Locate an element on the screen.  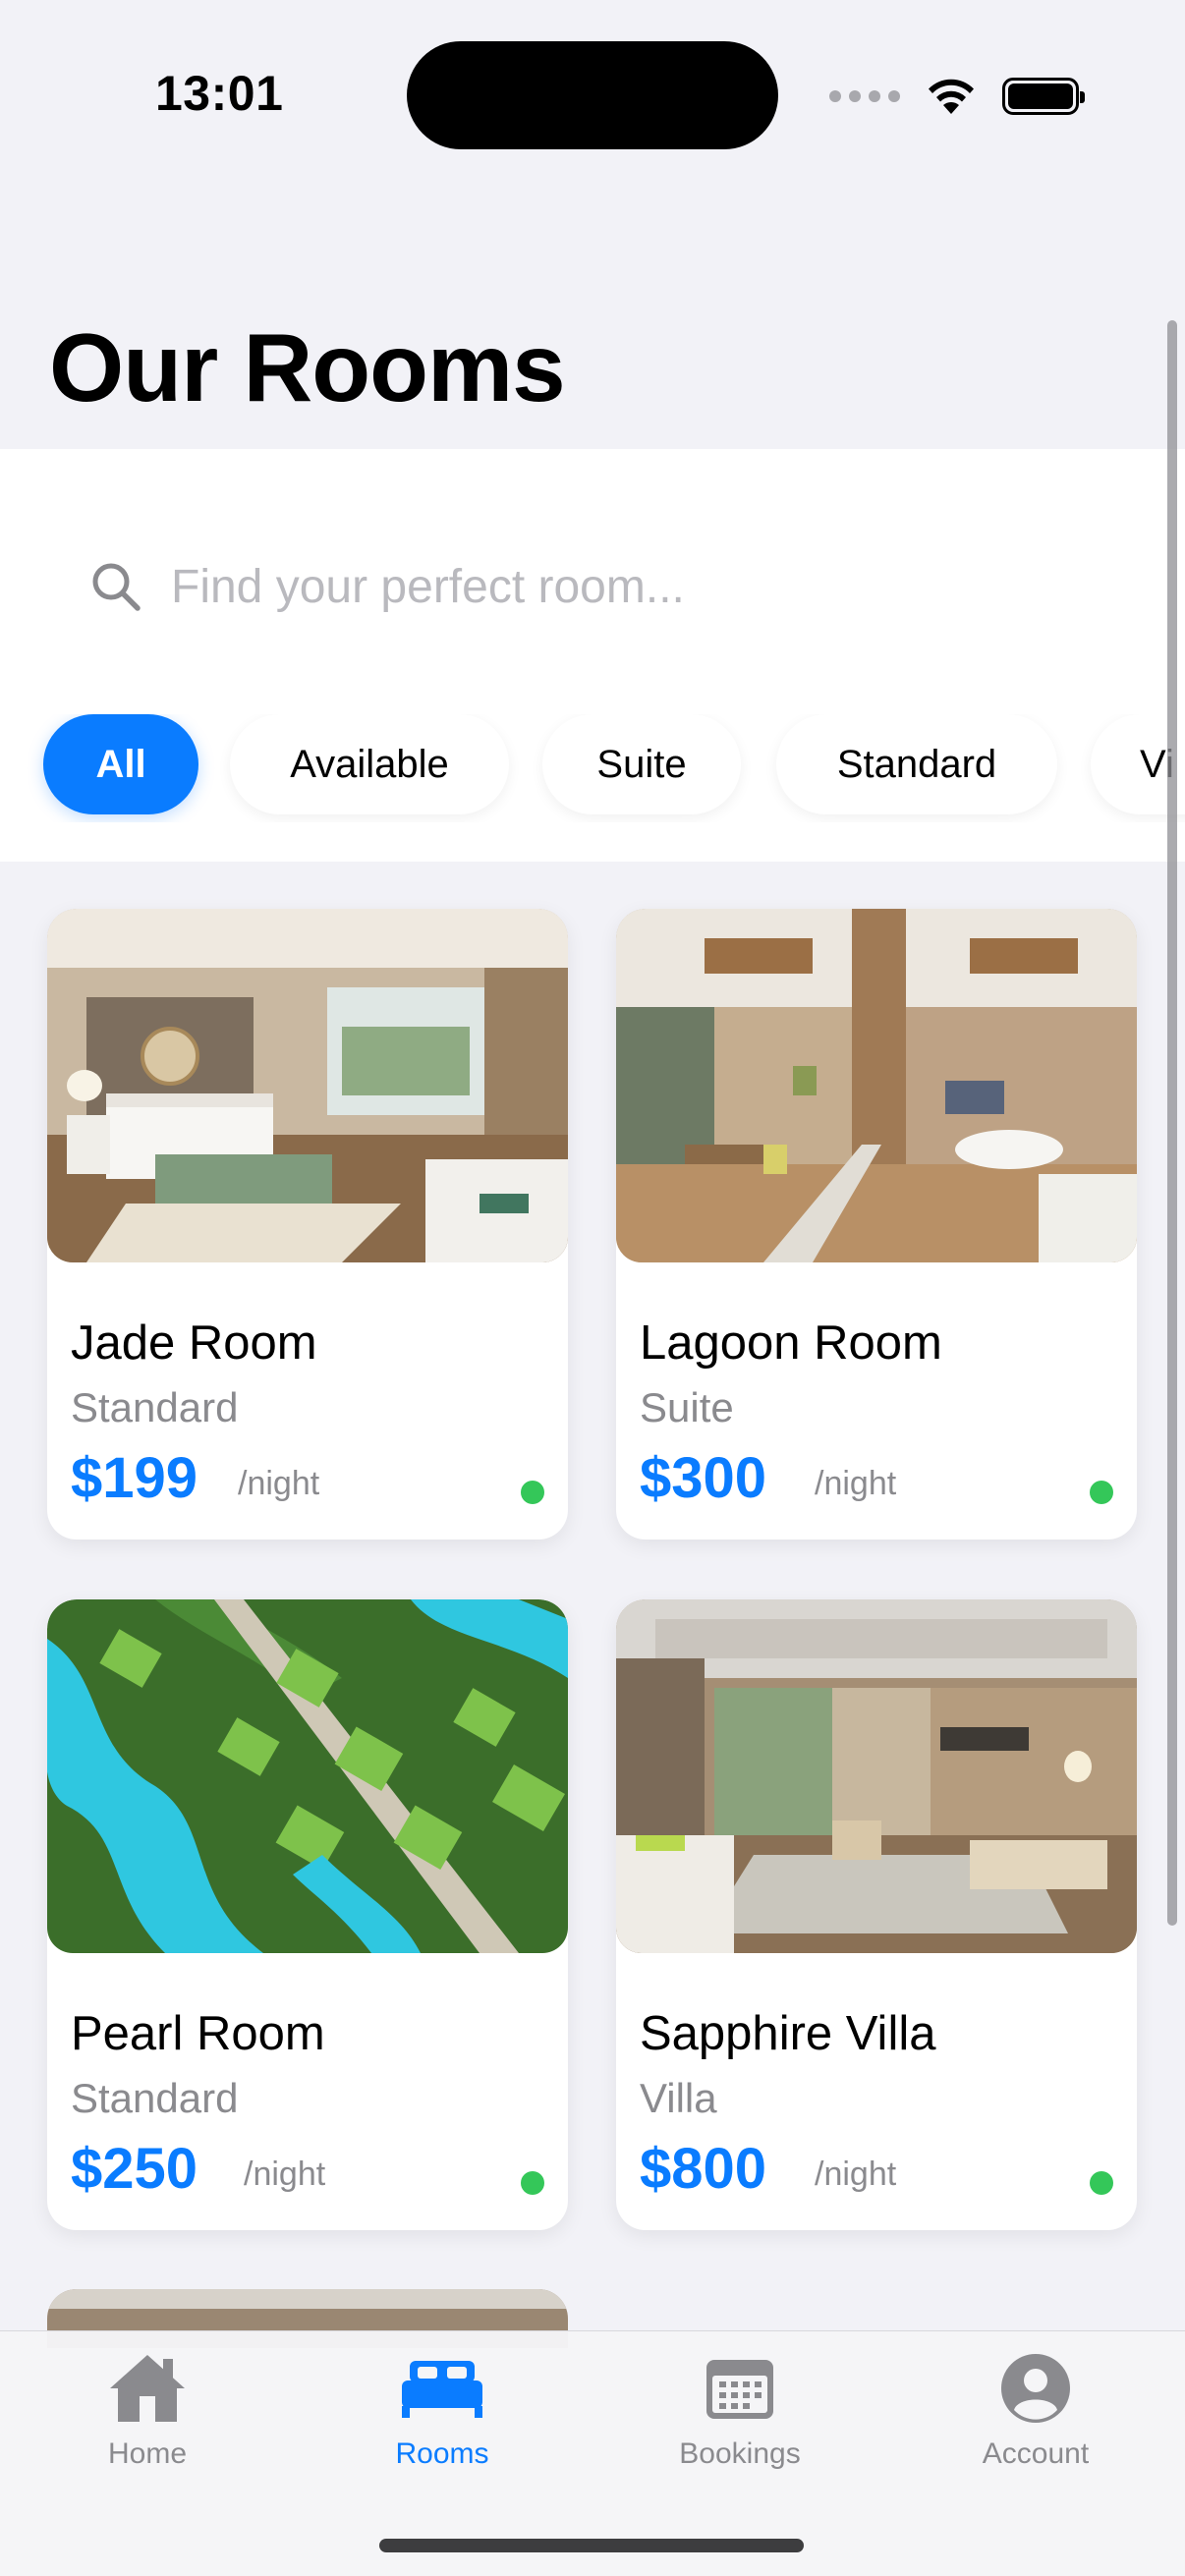
filter-chips: All Available Suite Standard Vi is located at coordinates (592, 768).